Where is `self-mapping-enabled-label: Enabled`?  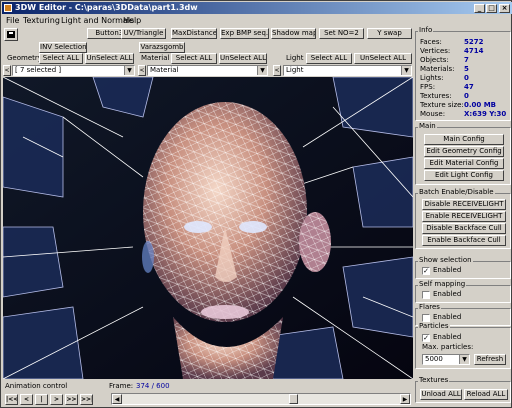 self-mapping-enabled-label: Enabled is located at coordinates (447, 294).